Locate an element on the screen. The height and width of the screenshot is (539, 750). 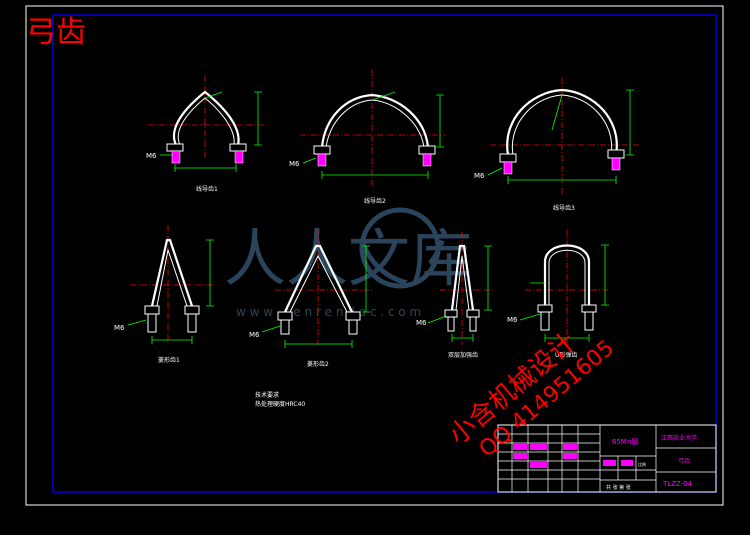
title-block: 65Mn钢 江西农业大学 弓齿 TLZZ-04 比例 共 张 第 张 is located at coordinates (607, 458).